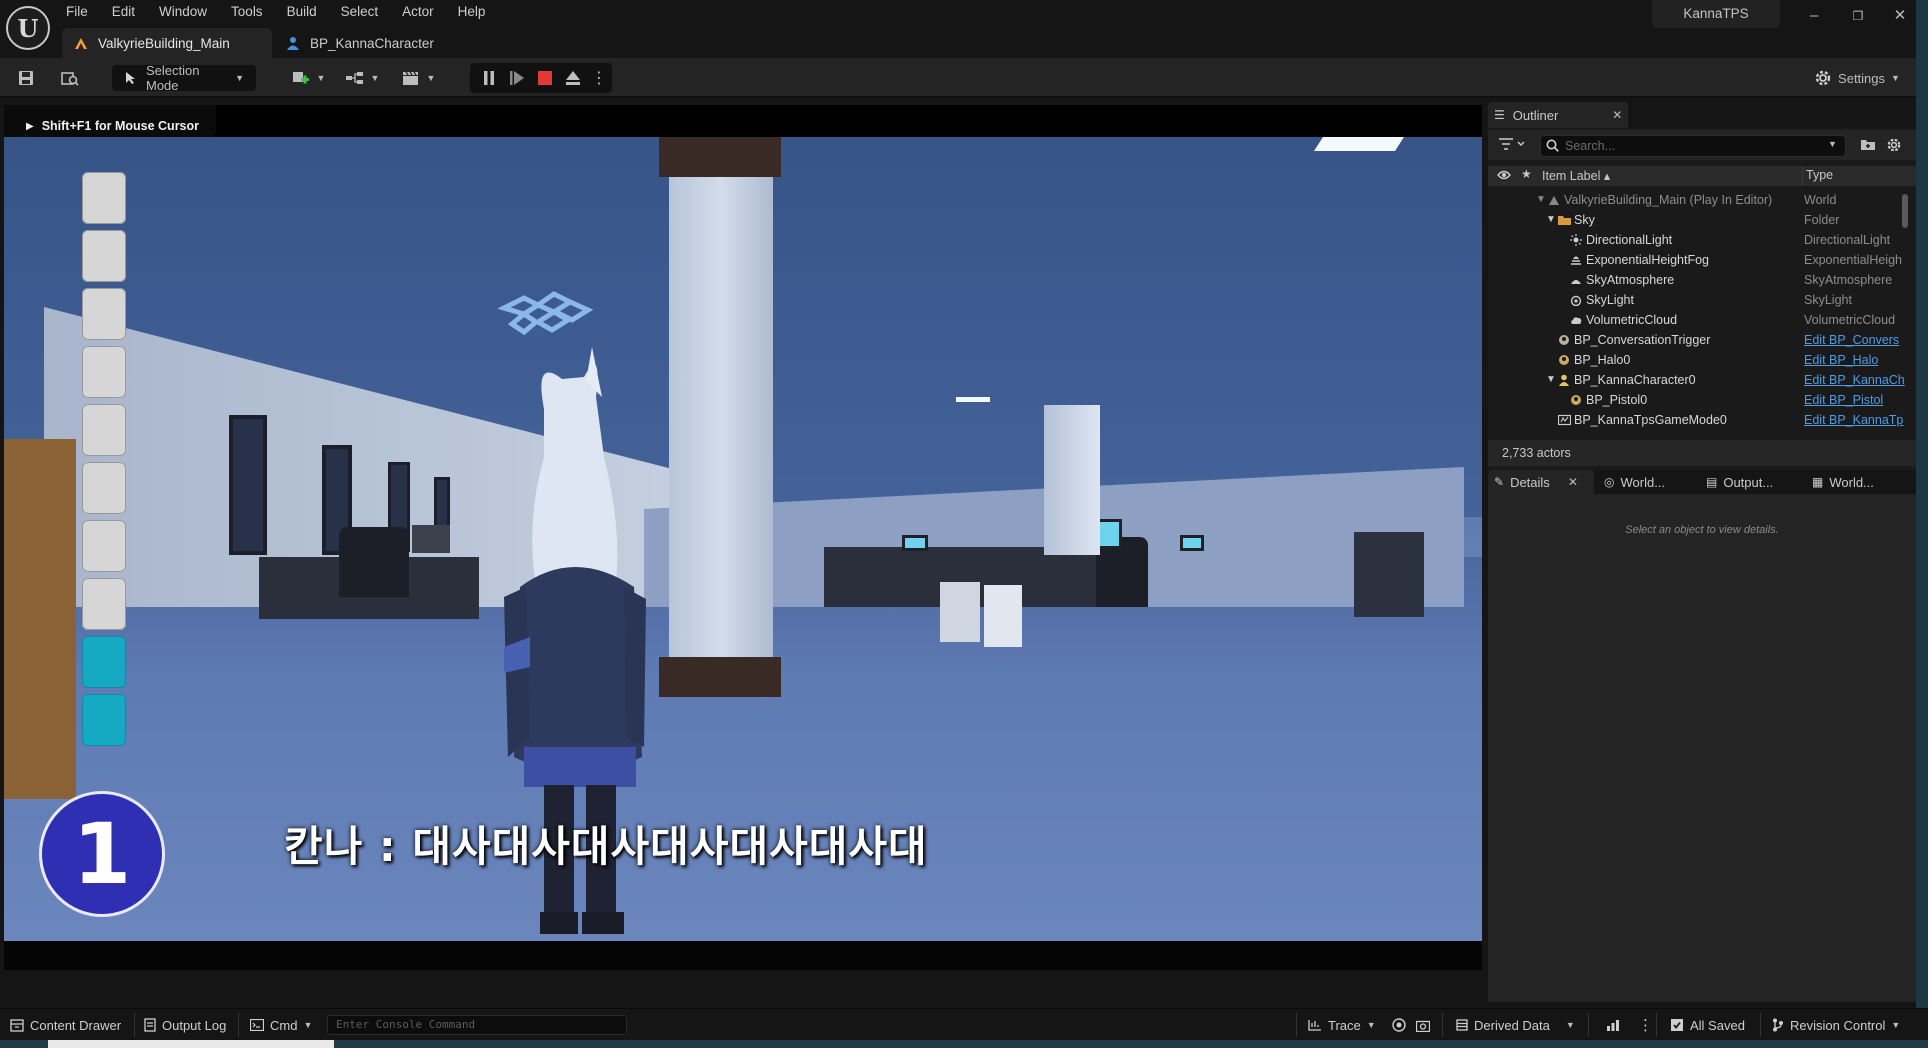 The image size is (1928, 1048). I want to click on tree-row-label: BP_Halo0, so click(1602, 360).